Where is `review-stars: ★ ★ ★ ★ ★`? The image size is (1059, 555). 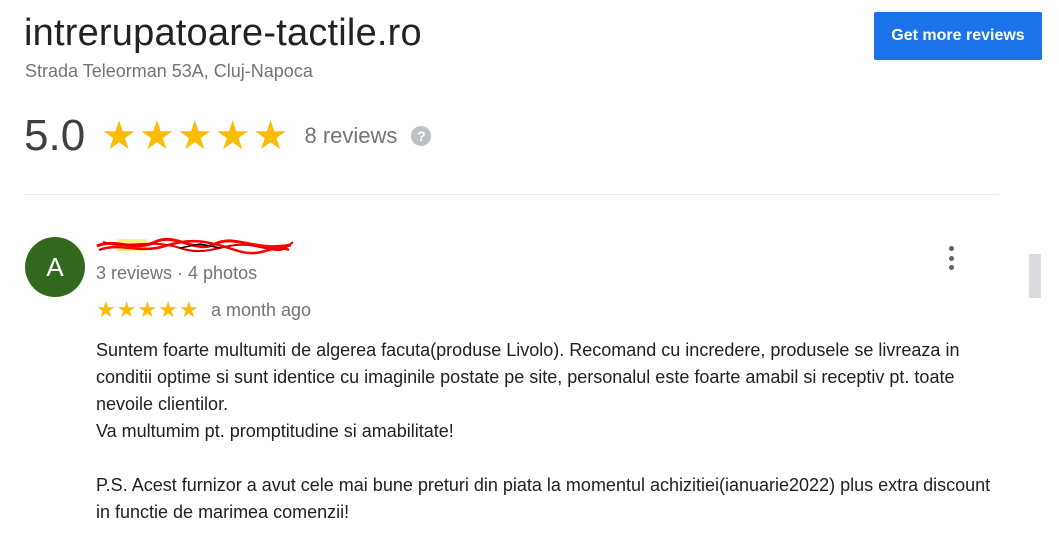
review-stars: ★ ★ ★ ★ ★ is located at coordinates (147, 310).